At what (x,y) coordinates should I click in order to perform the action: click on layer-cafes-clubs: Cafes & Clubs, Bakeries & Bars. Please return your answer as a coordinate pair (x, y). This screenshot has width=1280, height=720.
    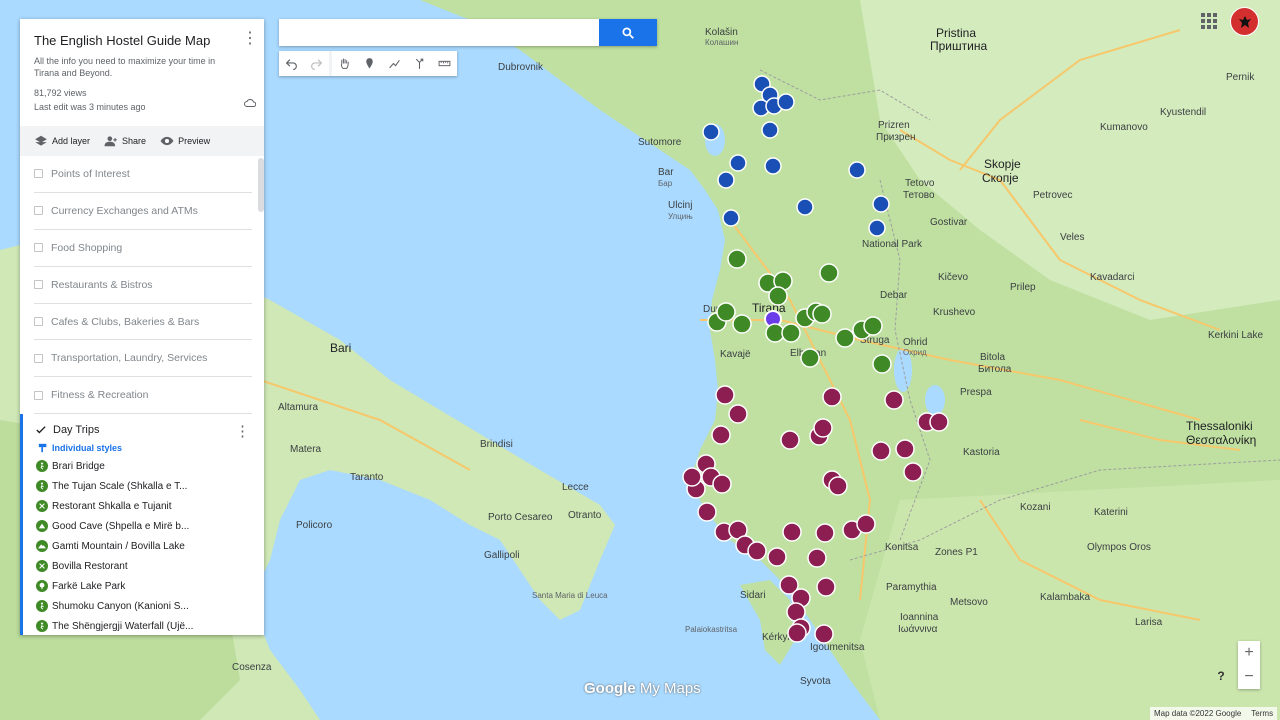
    Looking at the image, I should click on (143, 322).